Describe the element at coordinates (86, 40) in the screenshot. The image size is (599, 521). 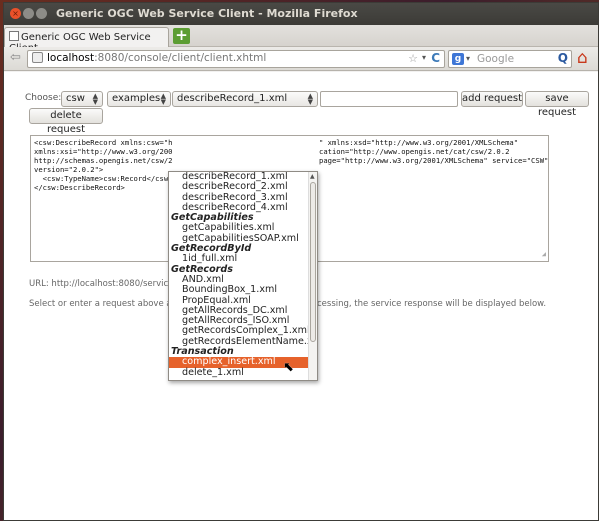
I see `tab-ogc-client: Generic OGC Web Service Client` at that location.